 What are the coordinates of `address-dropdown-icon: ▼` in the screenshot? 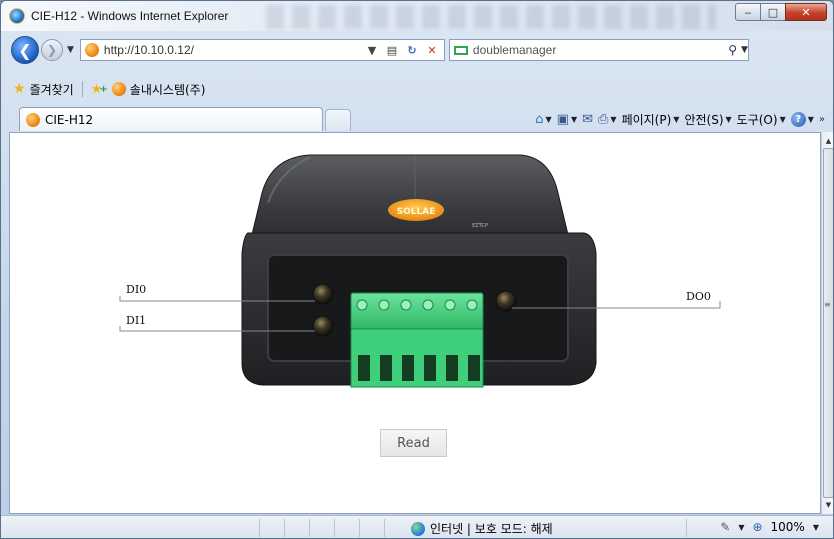 It's located at (372, 50).